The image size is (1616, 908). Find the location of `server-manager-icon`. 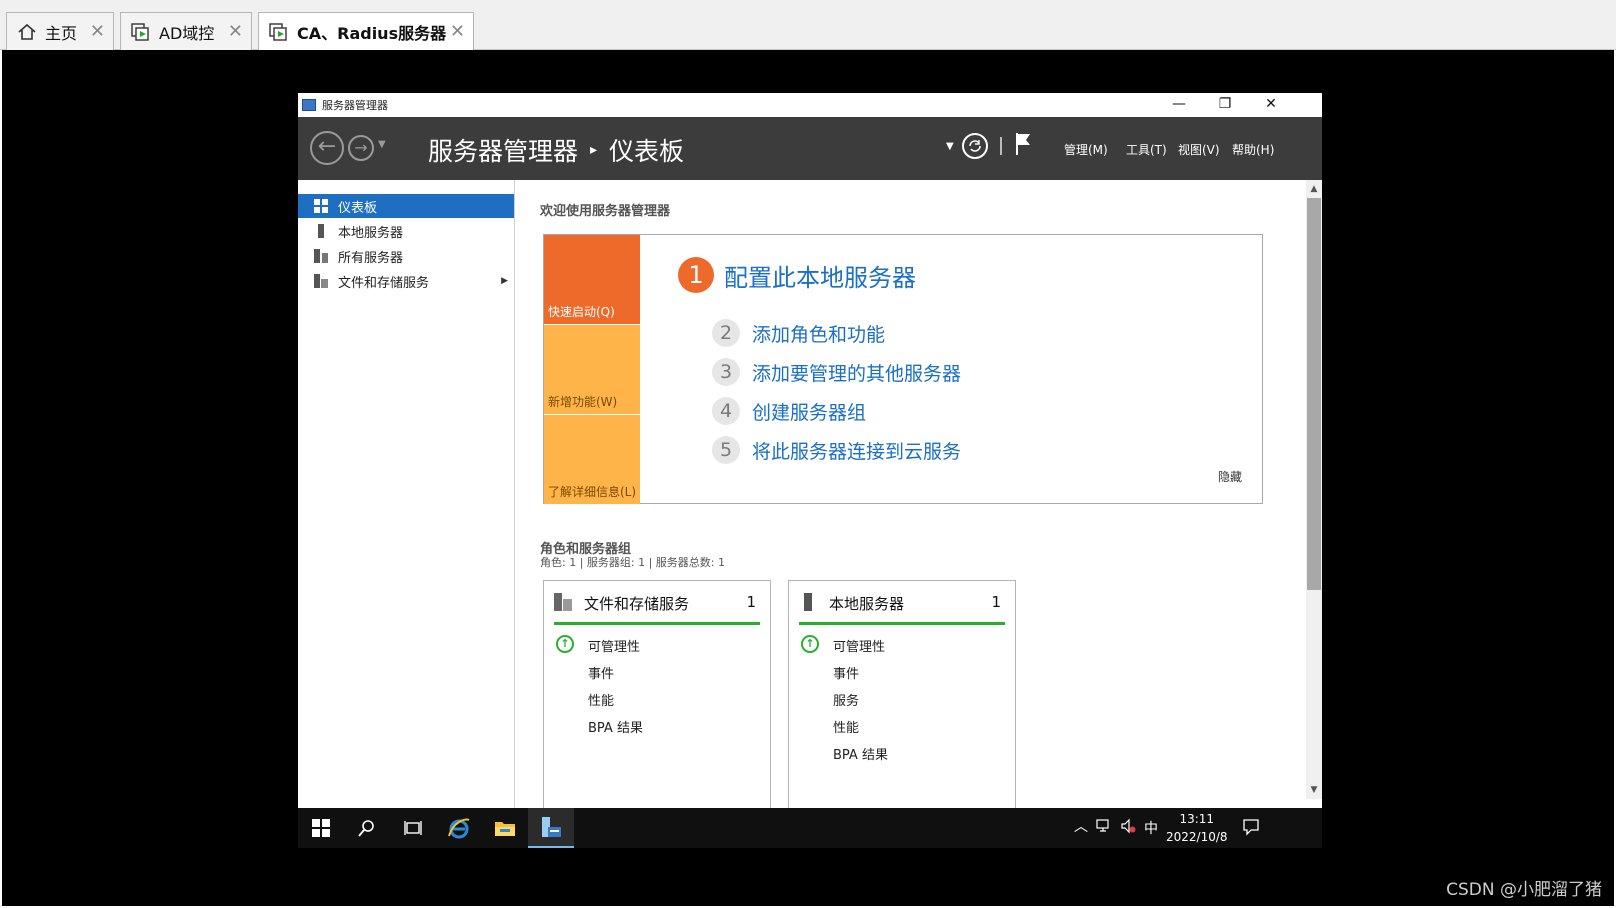

server-manager-icon is located at coordinates (309, 105).